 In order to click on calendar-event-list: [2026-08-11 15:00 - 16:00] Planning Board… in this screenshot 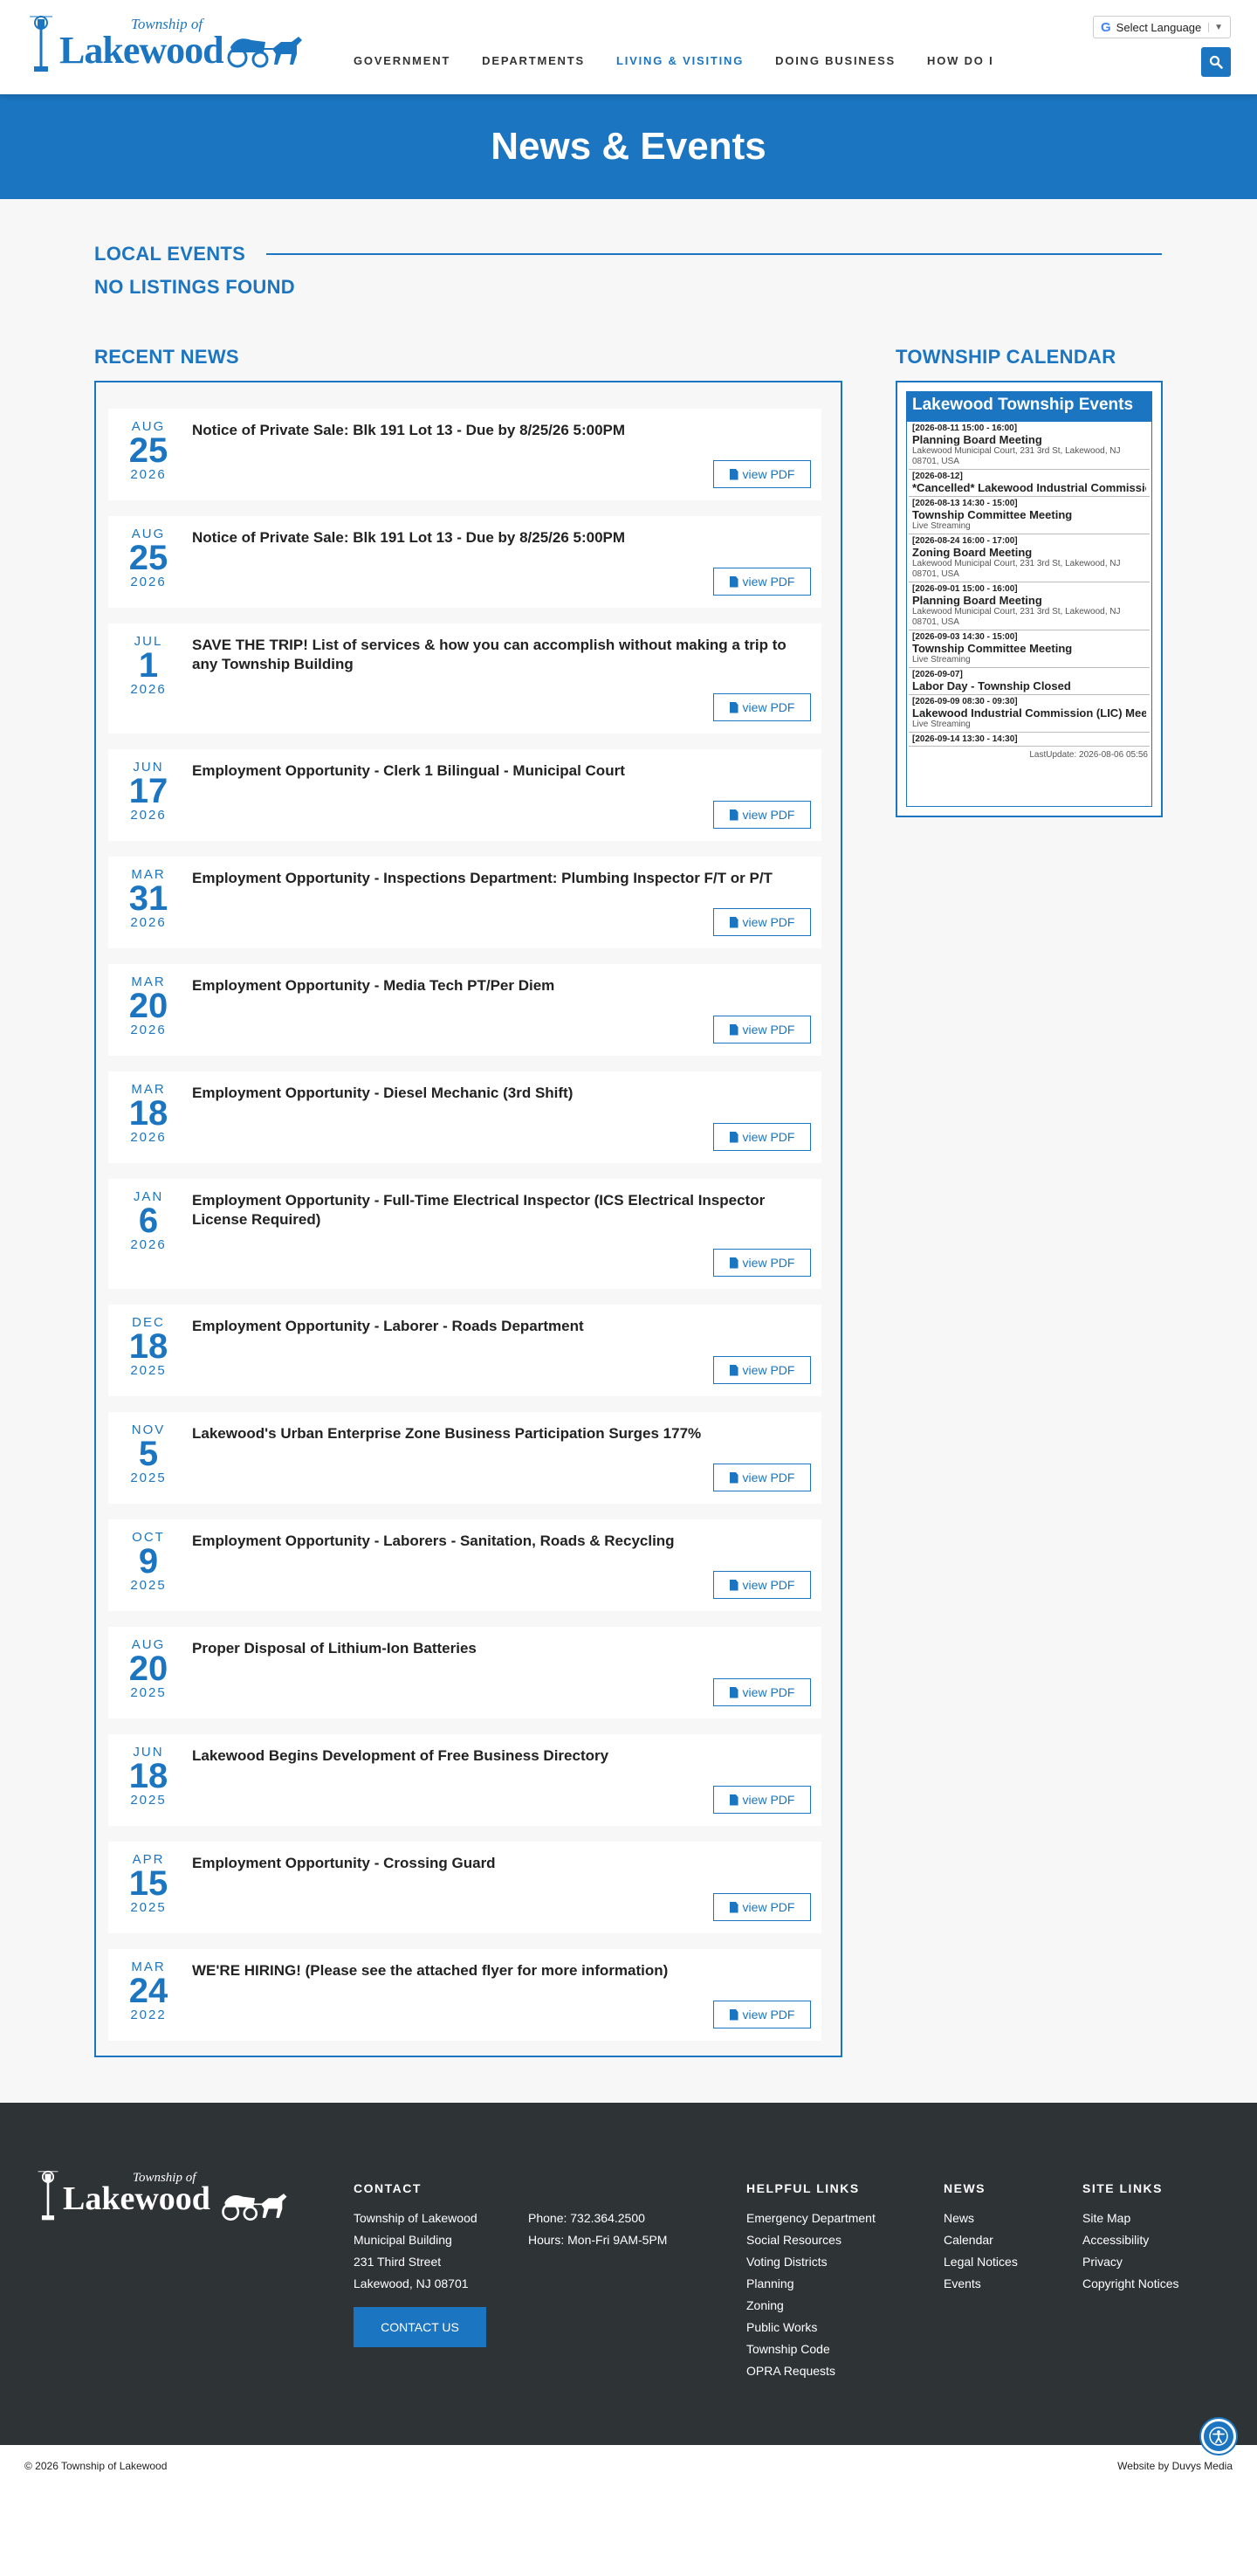, I will do `click(1029, 584)`.